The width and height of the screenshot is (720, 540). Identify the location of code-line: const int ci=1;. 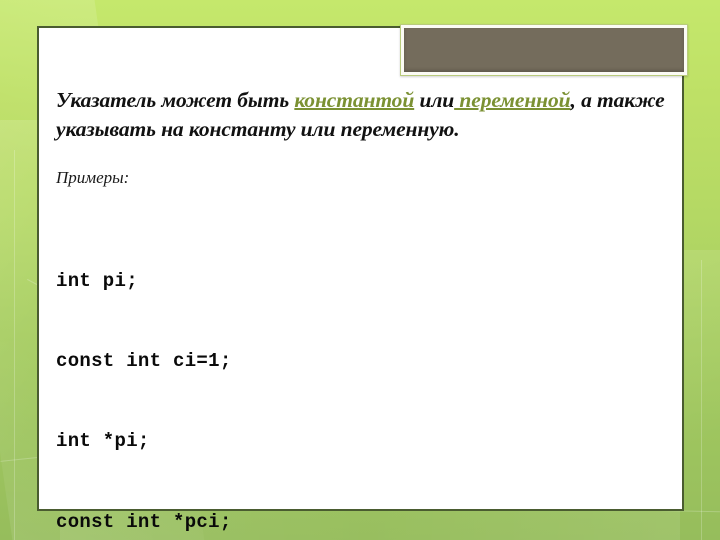
(144, 360).